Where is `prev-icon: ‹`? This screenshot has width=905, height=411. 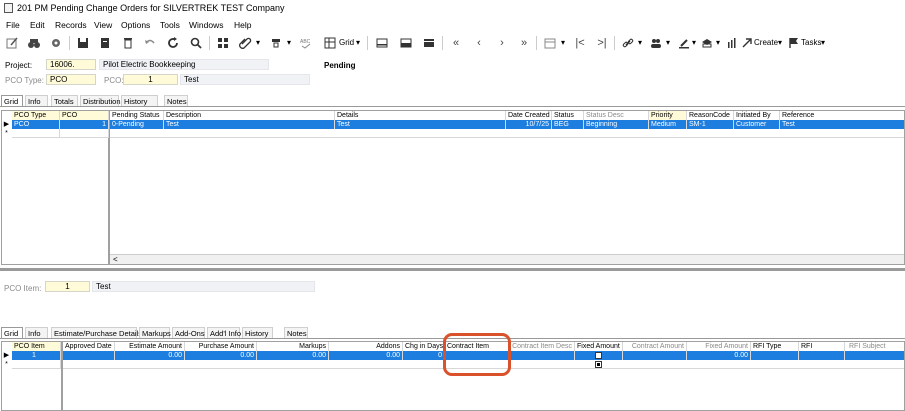 prev-icon: ‹ is located at coordinates (479, 43).